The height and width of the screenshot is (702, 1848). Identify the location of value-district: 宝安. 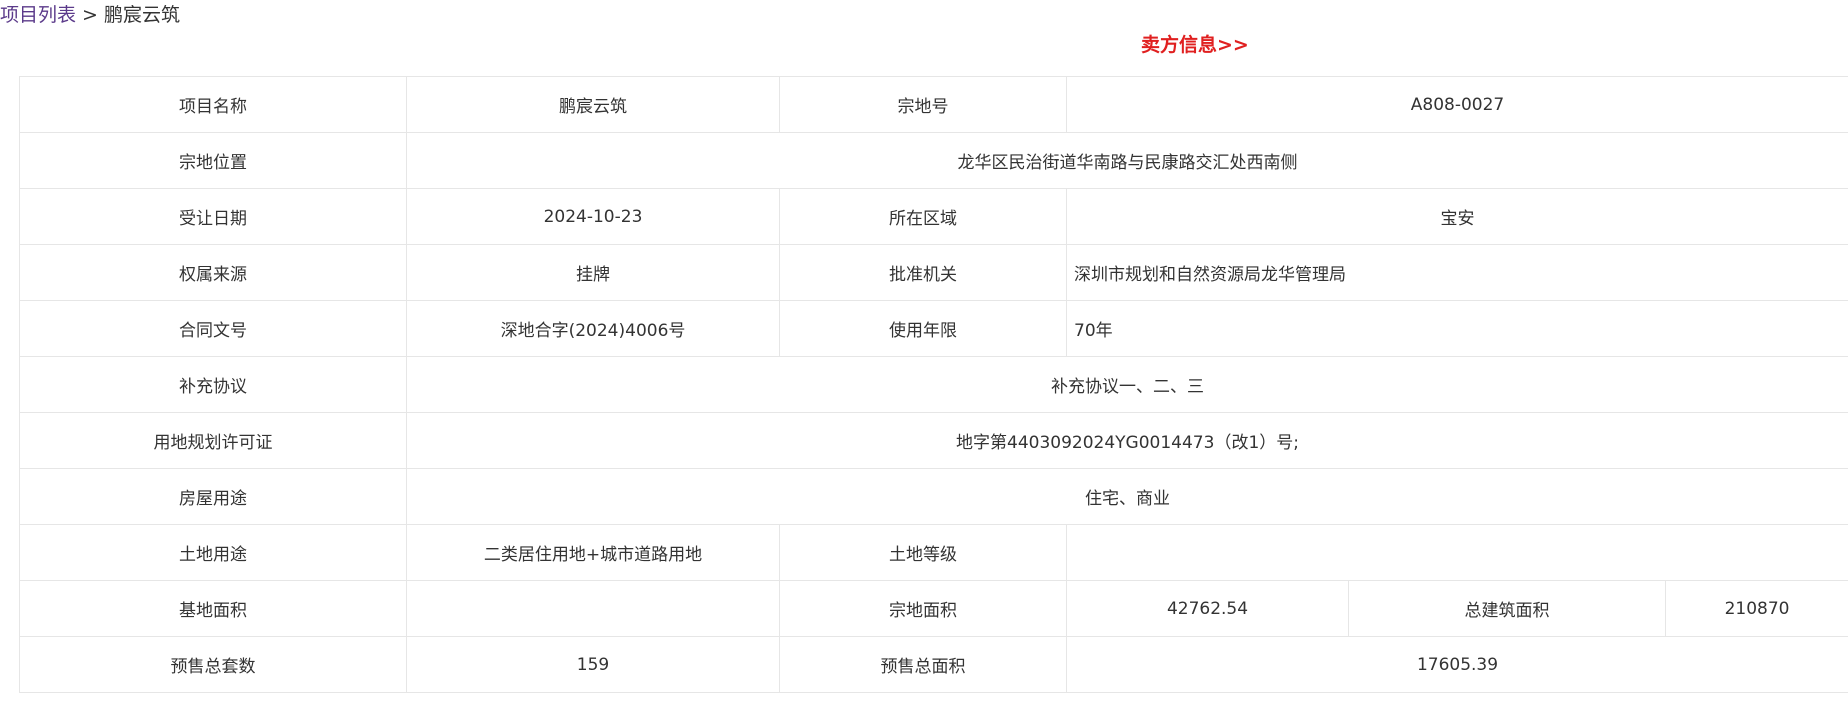
(1456, 216).